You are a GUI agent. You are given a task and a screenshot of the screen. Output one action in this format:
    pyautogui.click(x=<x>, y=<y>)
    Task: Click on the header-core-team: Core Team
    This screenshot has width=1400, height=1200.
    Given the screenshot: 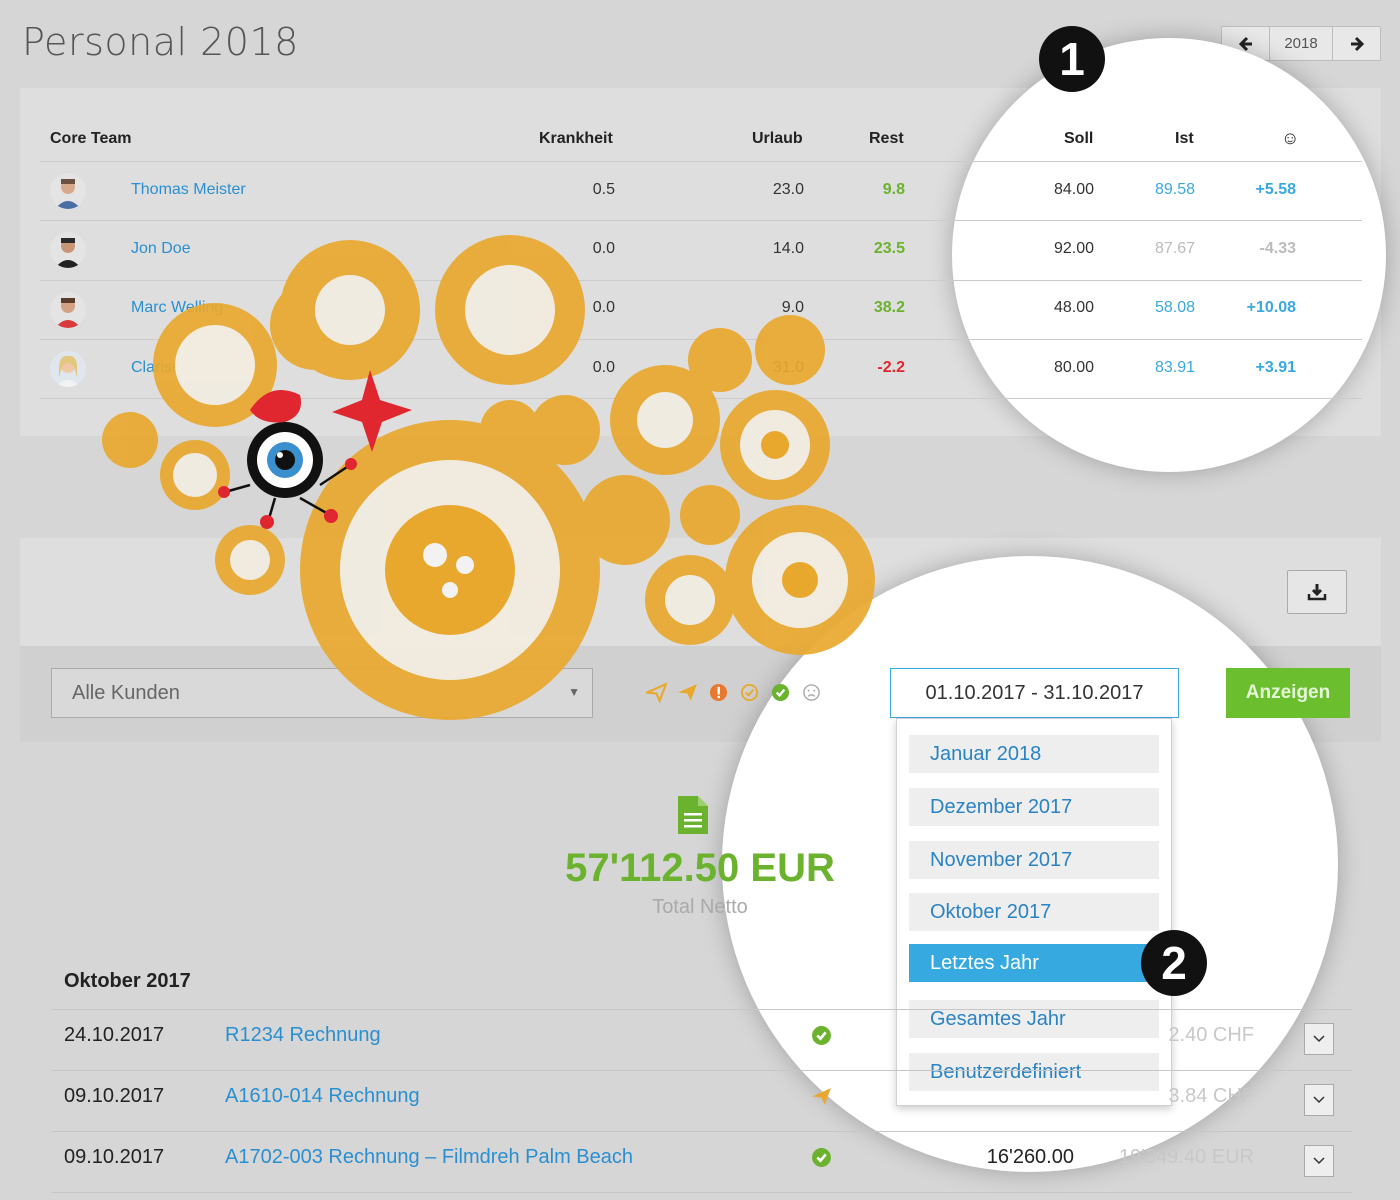 What is the action you would take?
    pyautogui.click(x=91, y=138)
    